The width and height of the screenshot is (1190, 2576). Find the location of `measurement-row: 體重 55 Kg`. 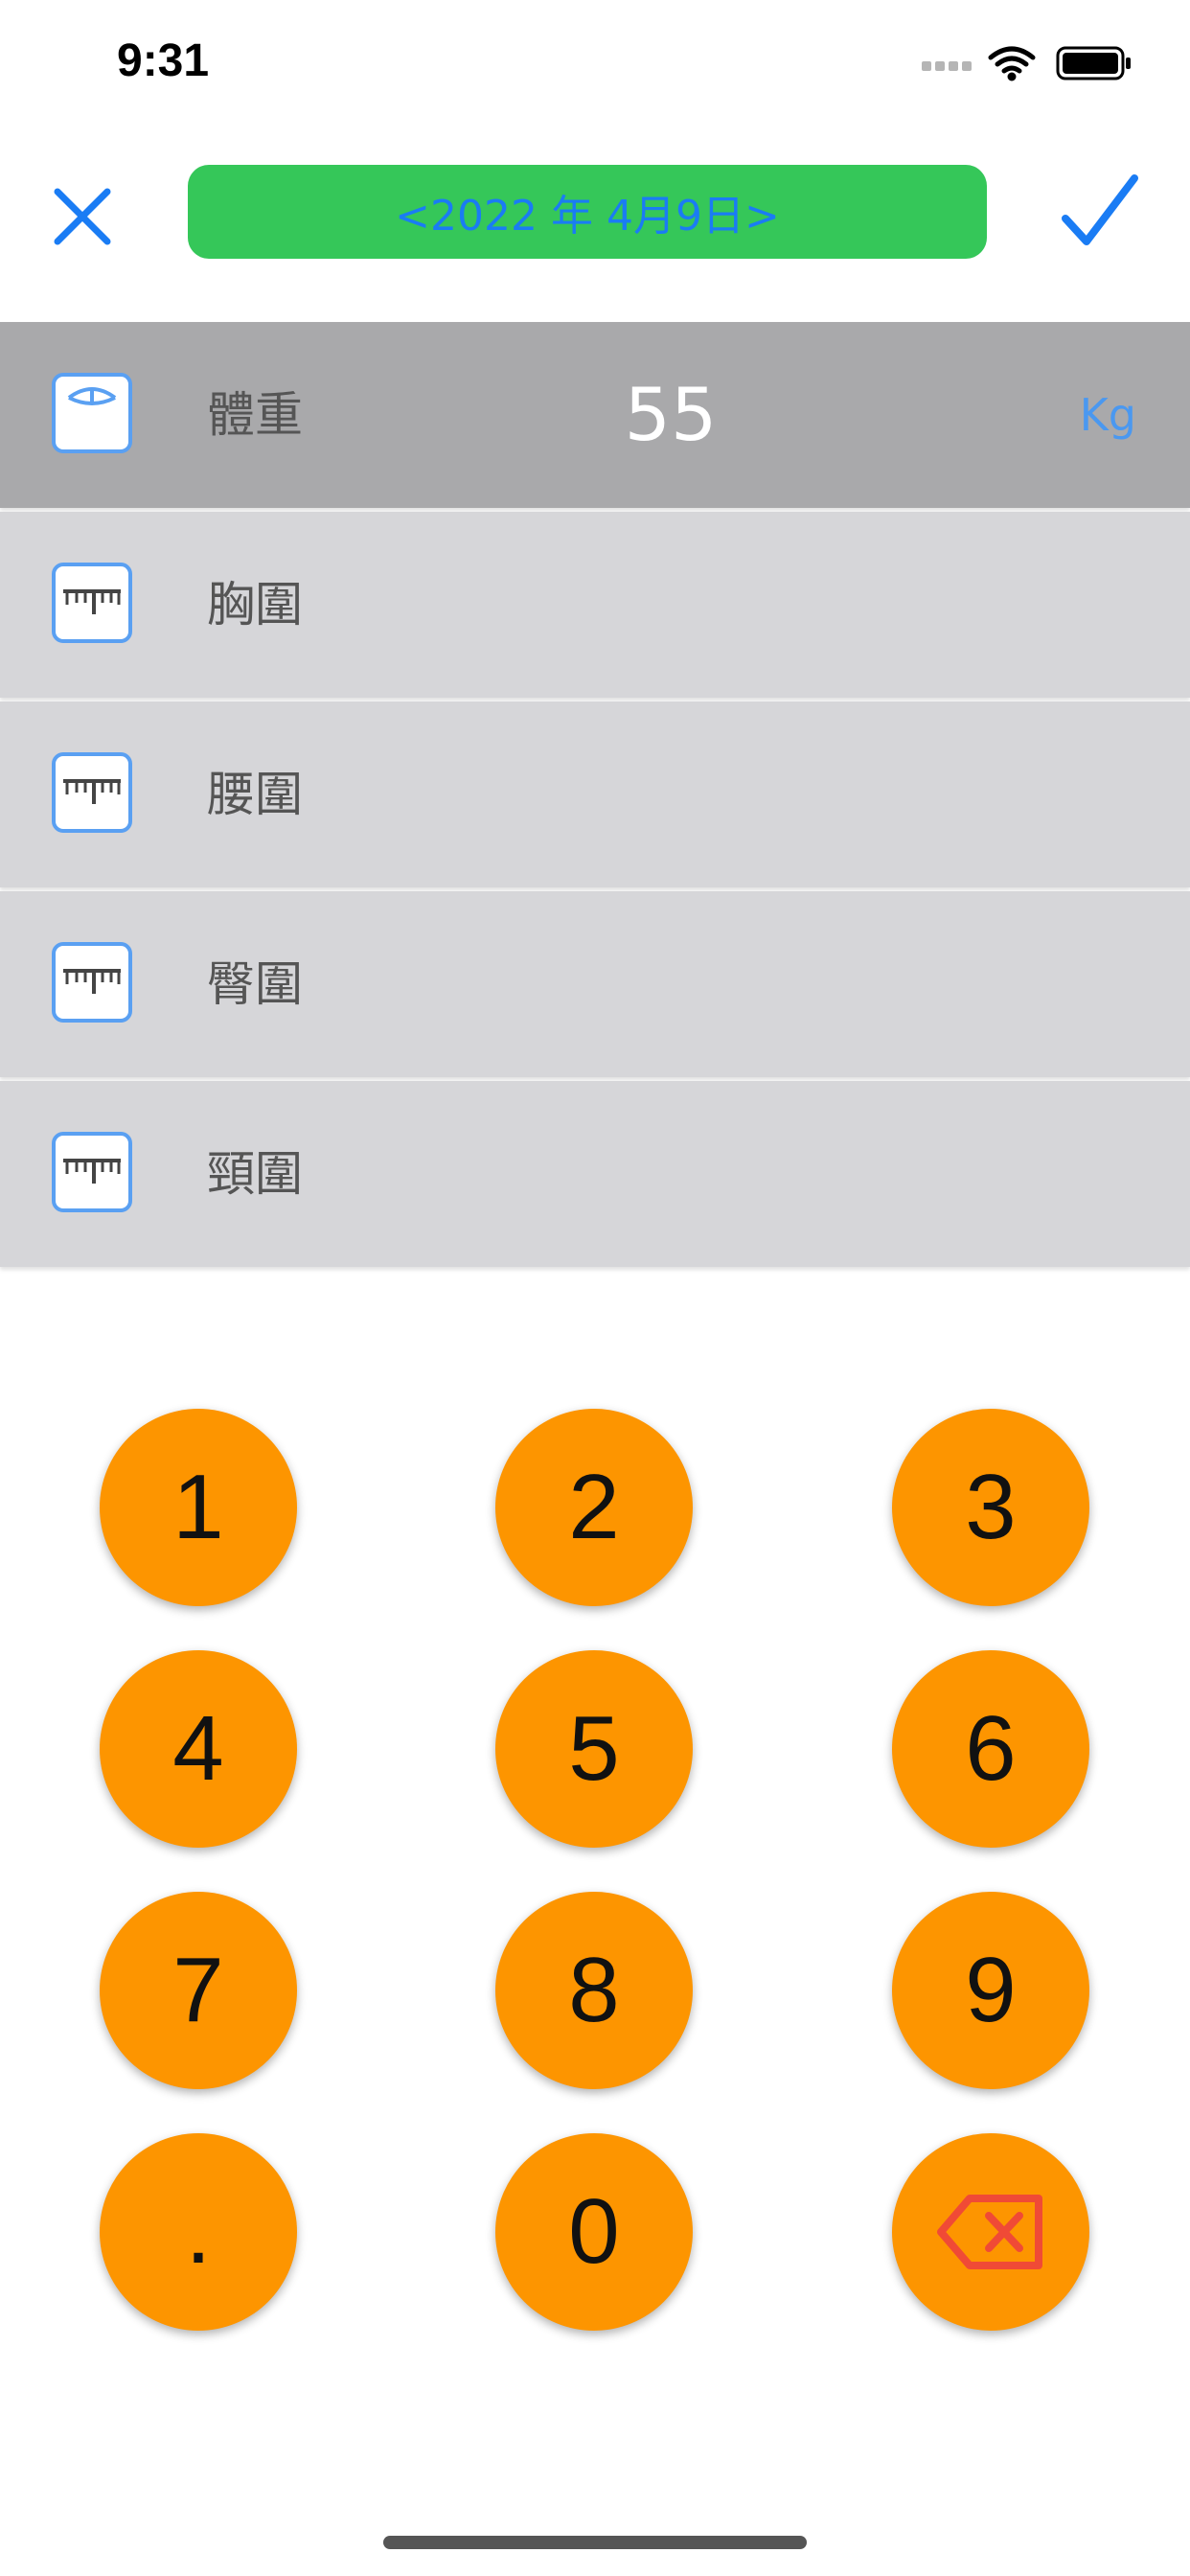

measurement-row: 體重 55 Kg is located at coordinates (595, 415).